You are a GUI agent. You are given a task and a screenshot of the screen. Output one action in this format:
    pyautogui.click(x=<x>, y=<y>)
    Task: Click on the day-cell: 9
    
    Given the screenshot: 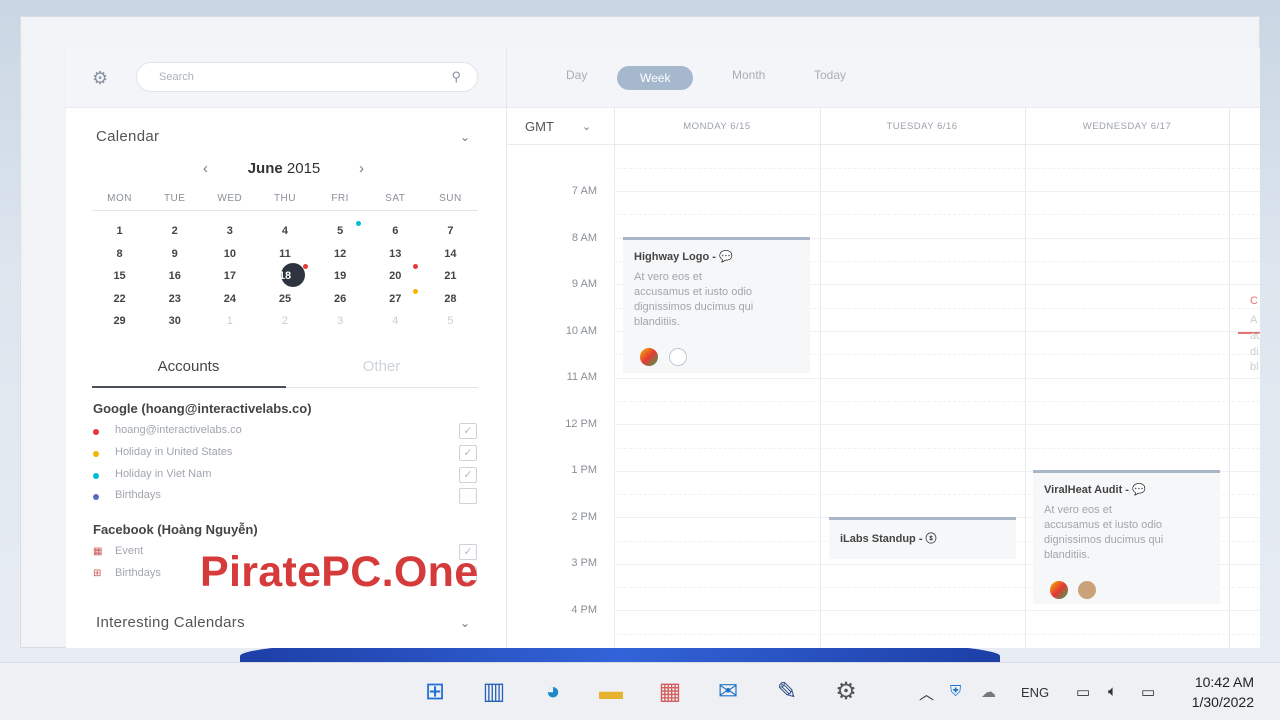 What is the action you would take?
    pyautogui.click(x=174, y=254)
    